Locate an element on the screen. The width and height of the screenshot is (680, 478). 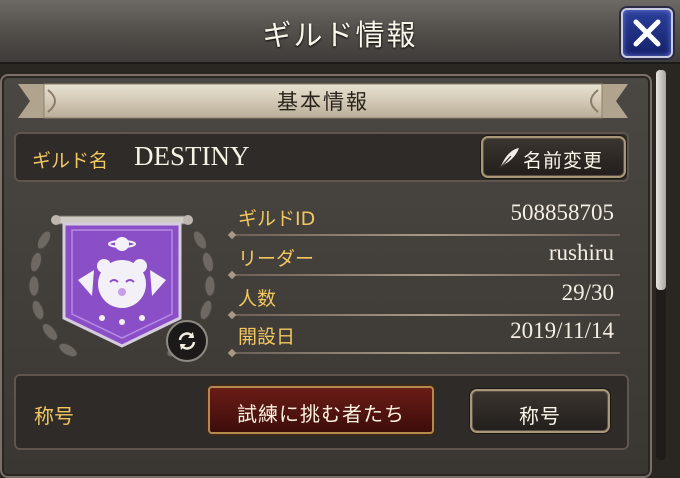
leader-value: rushiru is located at coordinates (581, 252).